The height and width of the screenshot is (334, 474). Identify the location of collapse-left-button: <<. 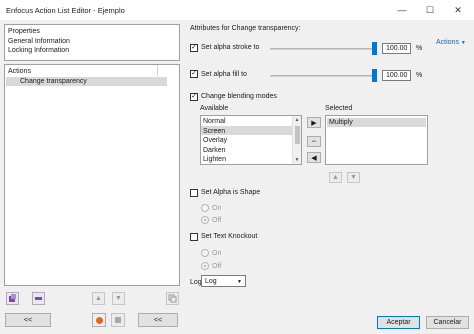
(28, 320).